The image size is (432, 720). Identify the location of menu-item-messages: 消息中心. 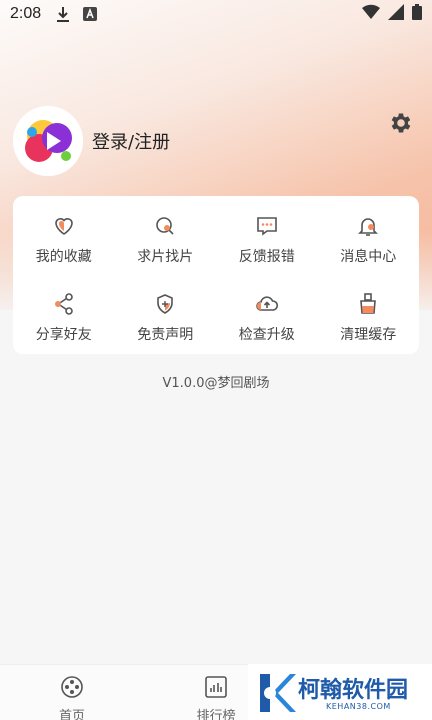
(369, 235).